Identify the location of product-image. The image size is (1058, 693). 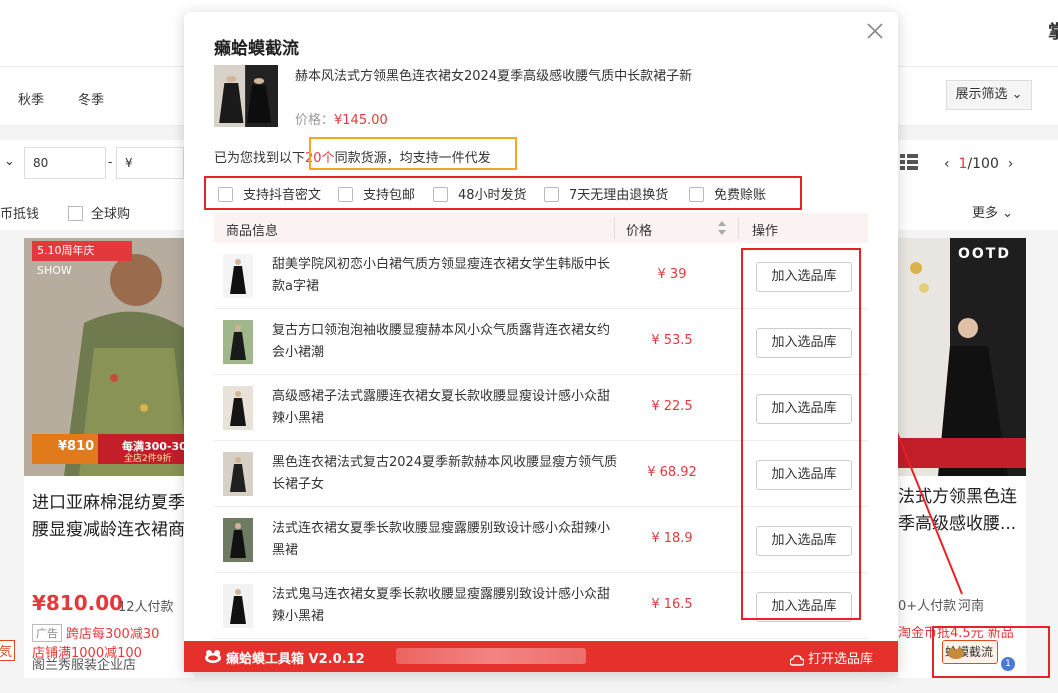
(962, 357).